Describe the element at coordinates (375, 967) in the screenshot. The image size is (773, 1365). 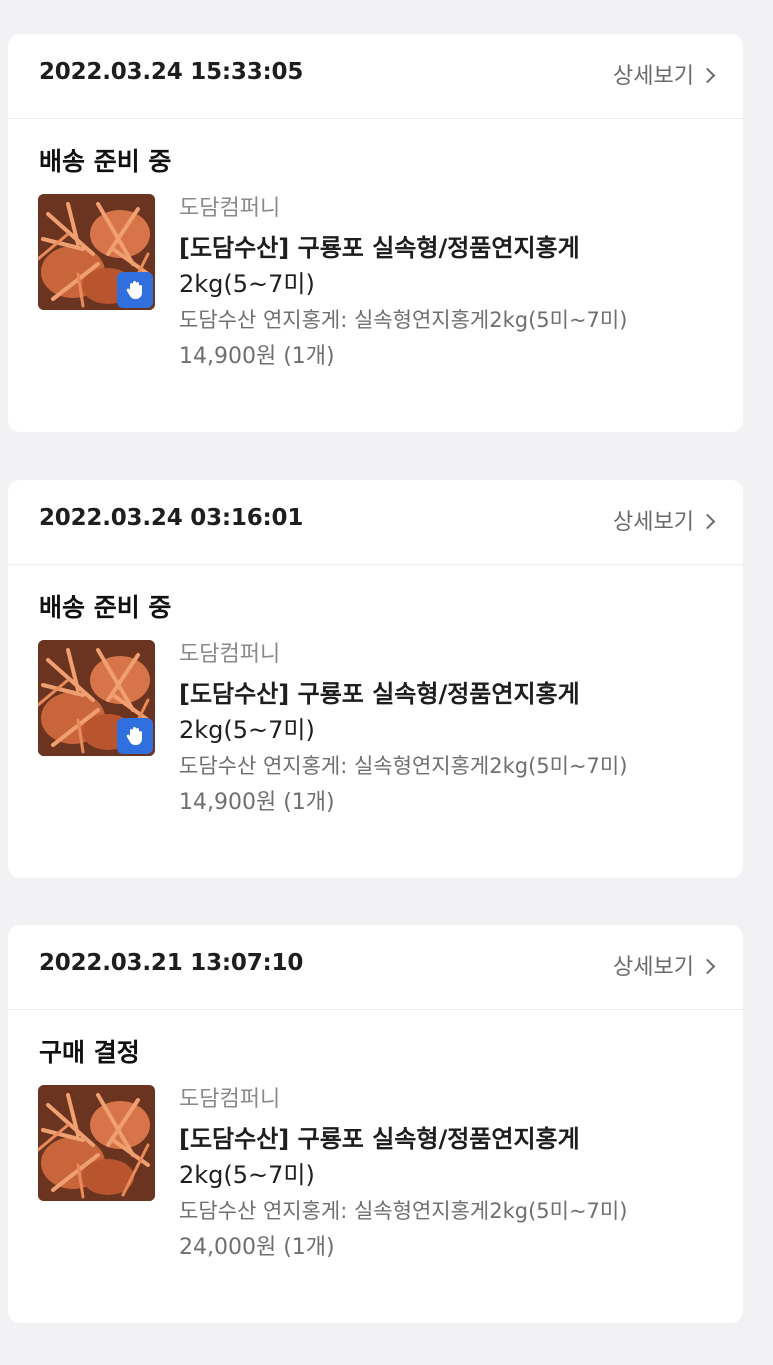
I see `order-header: 2022.03.21 13:07:10 상세보기` at that location.